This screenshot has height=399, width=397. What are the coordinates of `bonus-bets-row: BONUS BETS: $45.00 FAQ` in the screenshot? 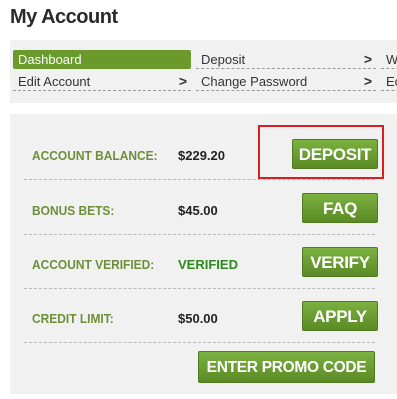 It's located at (201, 209).